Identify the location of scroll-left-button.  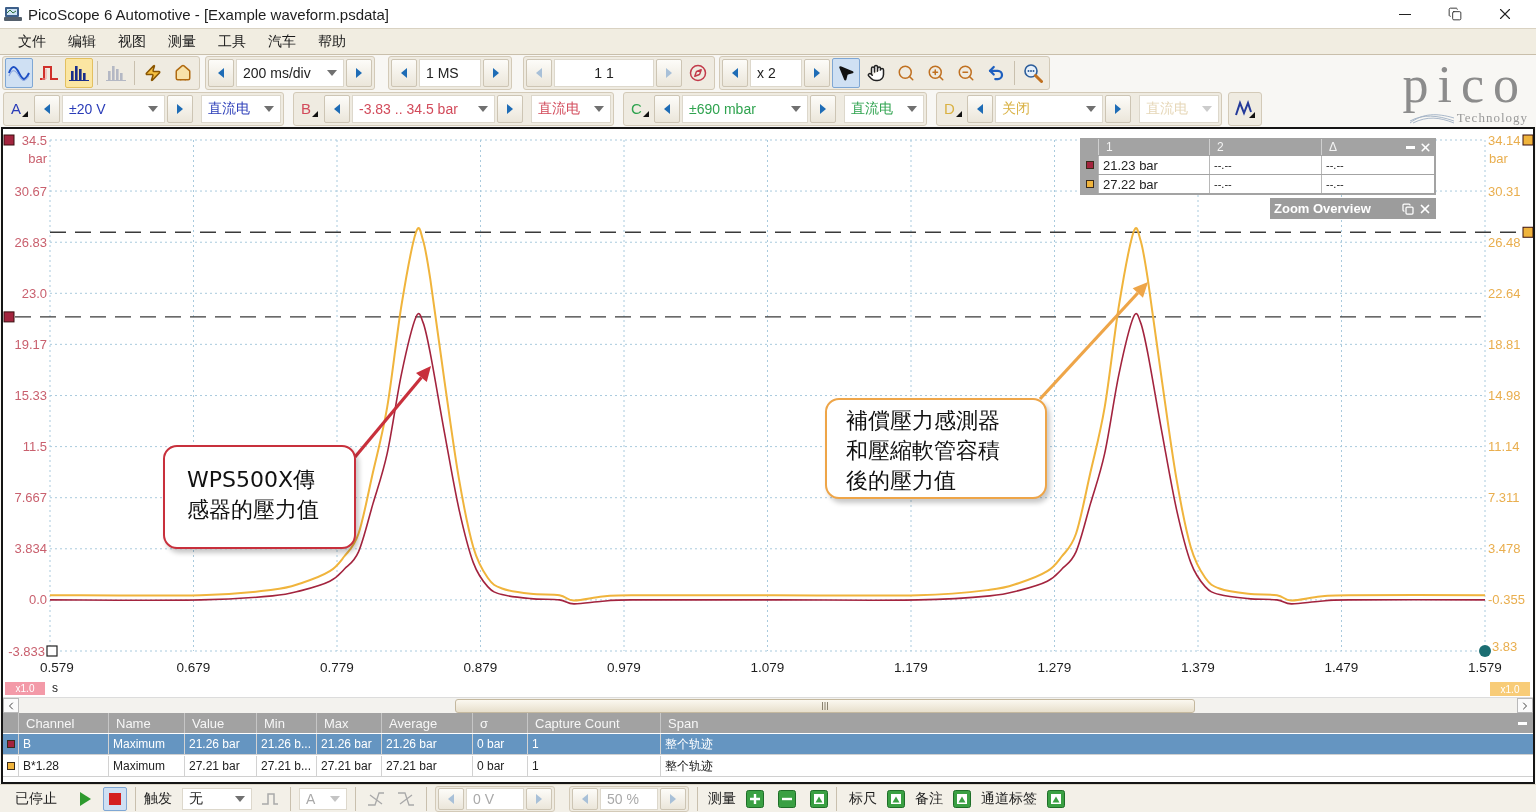
(11, 705).